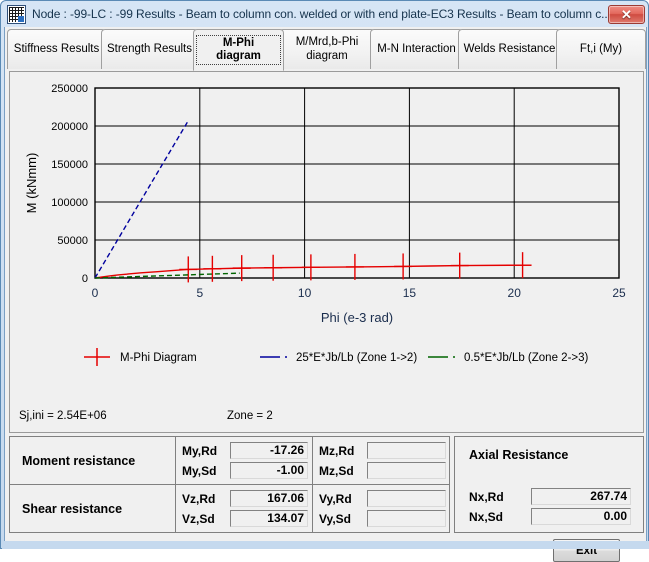  I want to click on field-label: My,Sd, so click(199, 470).